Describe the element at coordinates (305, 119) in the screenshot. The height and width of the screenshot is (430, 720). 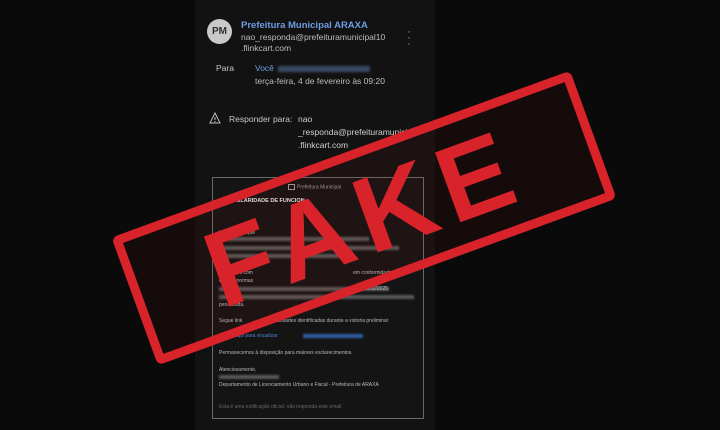
I see `reply-to-line1: nao` at that location.